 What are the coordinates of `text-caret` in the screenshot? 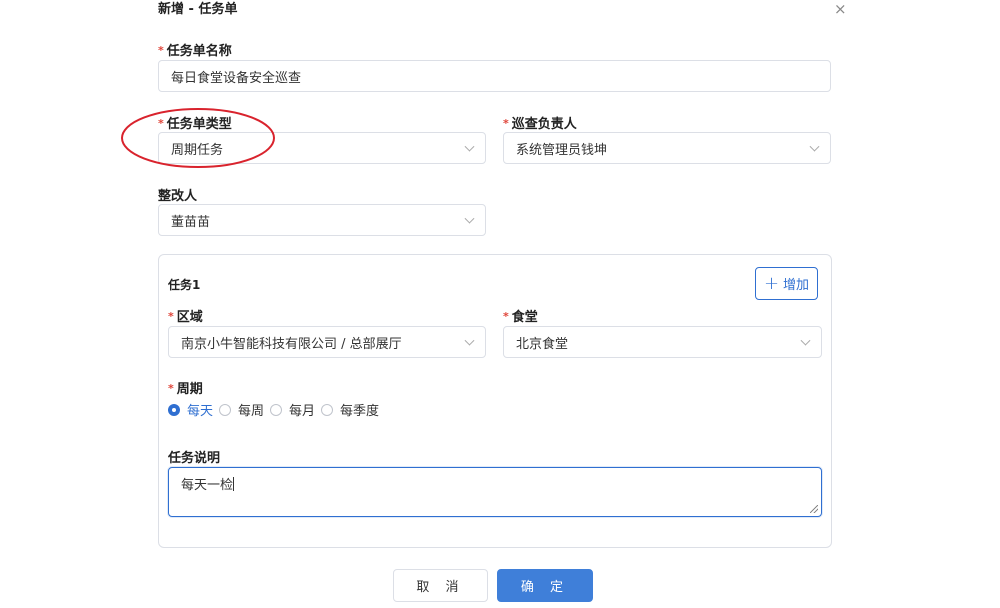 It's located at (234, 484).